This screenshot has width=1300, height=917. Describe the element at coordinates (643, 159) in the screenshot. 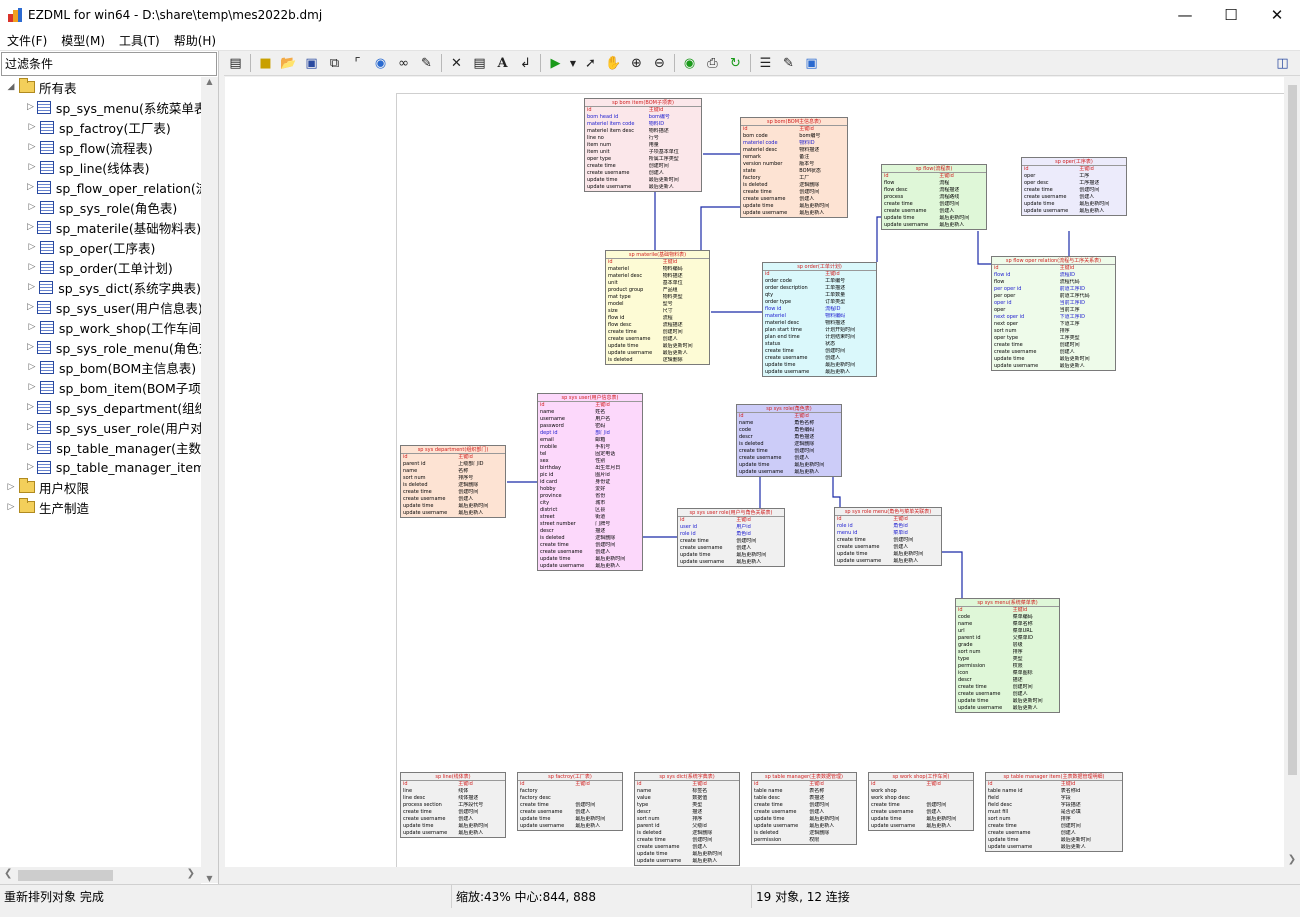

I see `entity-field: oper type 所属工序类型` at that location.